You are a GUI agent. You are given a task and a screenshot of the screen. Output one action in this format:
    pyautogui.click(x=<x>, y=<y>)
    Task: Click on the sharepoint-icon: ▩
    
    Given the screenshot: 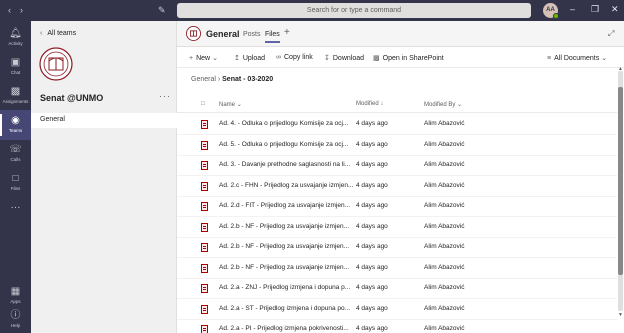 What is the action you would take?
    pyautogui.click(x=376, y=58)
    